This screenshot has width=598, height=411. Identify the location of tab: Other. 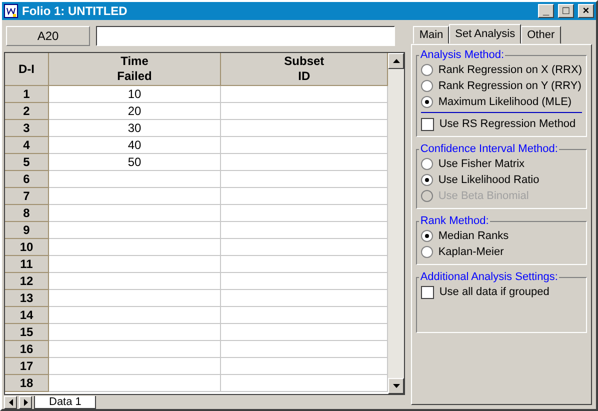
(541, 35).